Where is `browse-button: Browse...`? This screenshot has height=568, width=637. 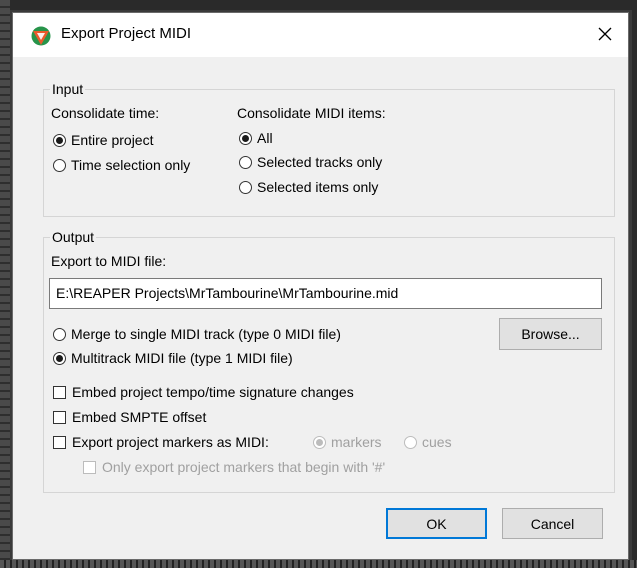 browse-button: Browse... is located at coordinates (550, 334).